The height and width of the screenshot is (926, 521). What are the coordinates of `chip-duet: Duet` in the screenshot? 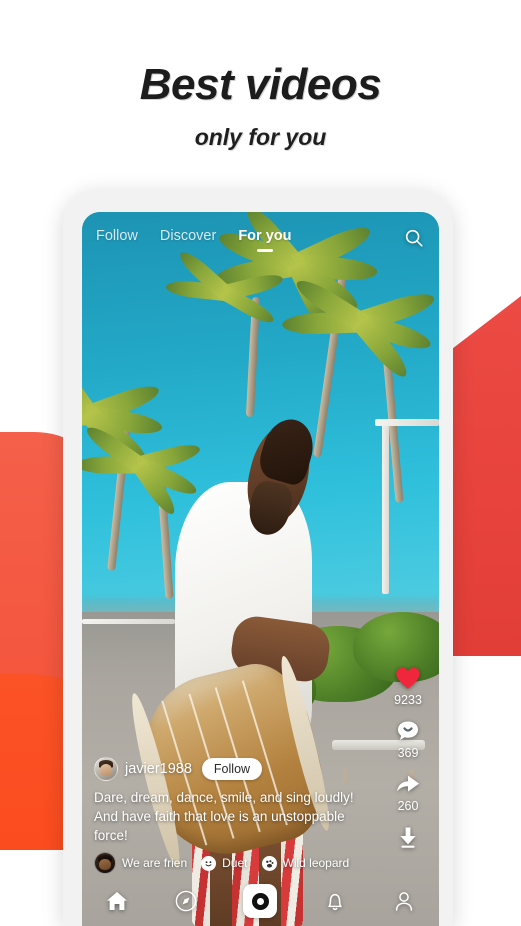 It's located at (224, 863).